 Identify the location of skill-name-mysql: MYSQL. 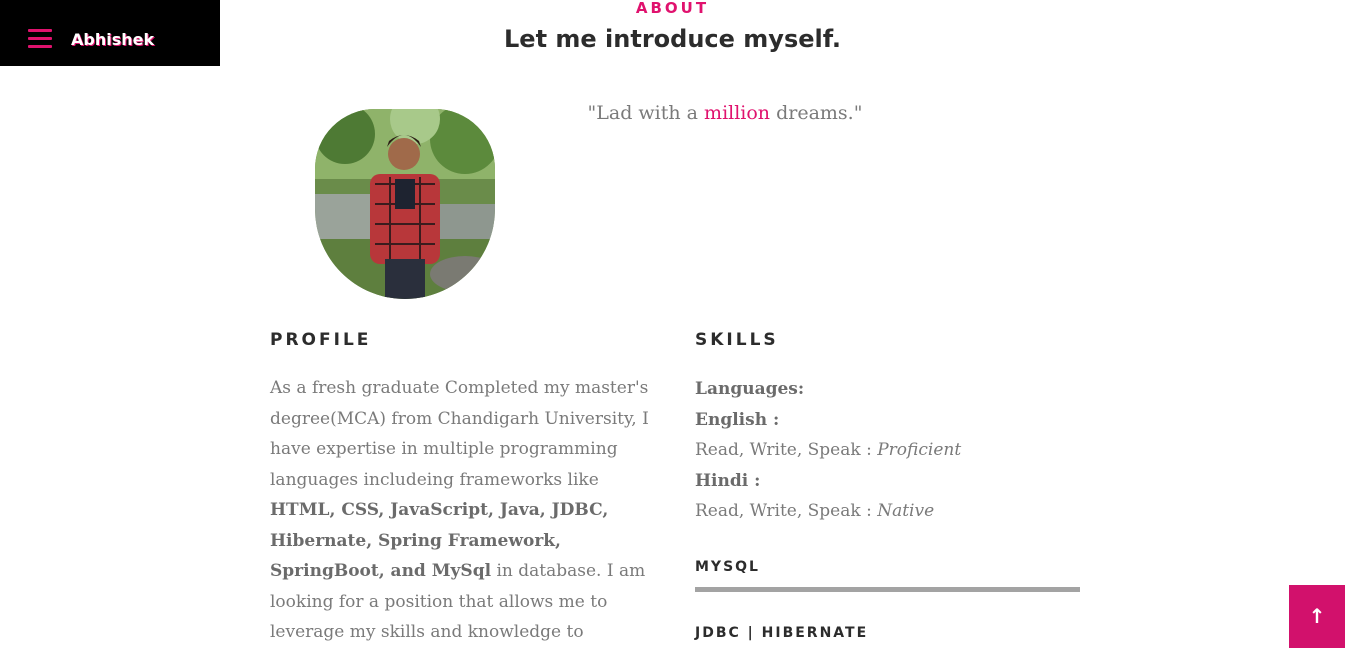
(727, 567).